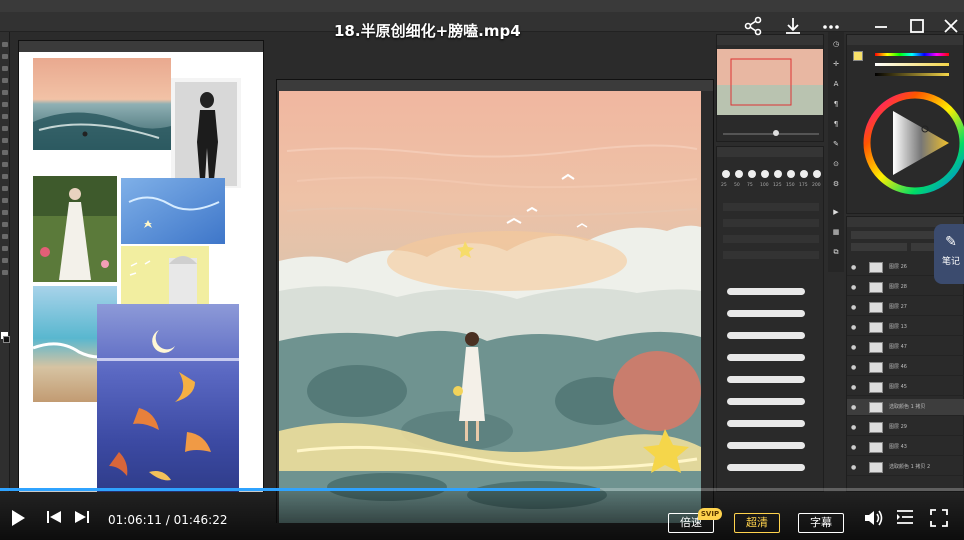 Image resolution: width=964 pixels, height=540 pixels. Describe the element at coordinates (771, 134) in the screenshot. I see `zoom-slider` at that location.